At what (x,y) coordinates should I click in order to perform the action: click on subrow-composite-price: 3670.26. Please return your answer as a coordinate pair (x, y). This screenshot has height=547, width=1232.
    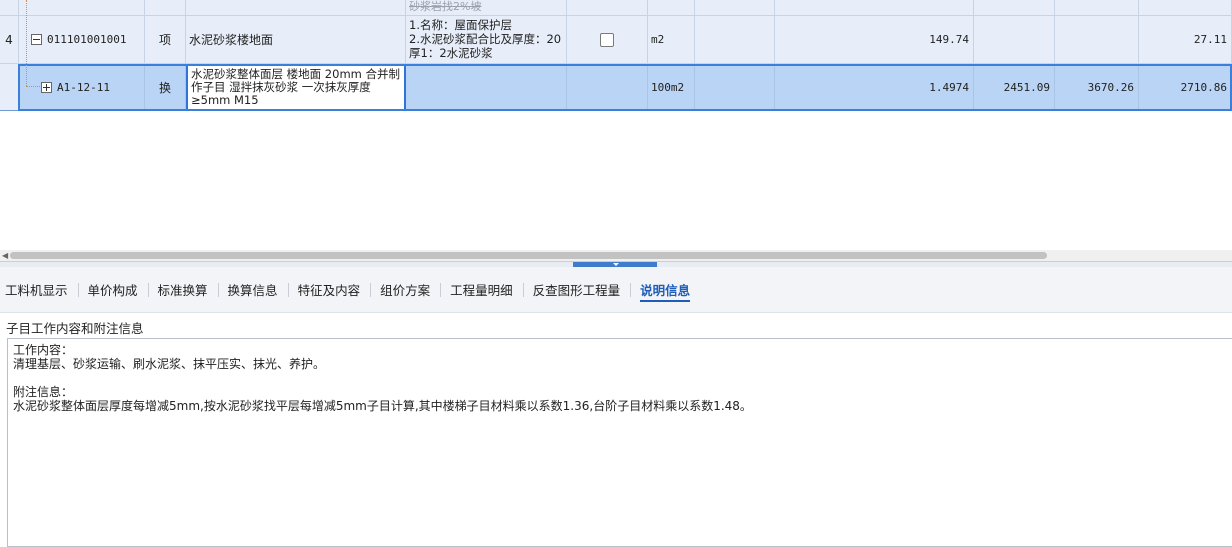
    Looking at the image, I should click on (1097, 87).